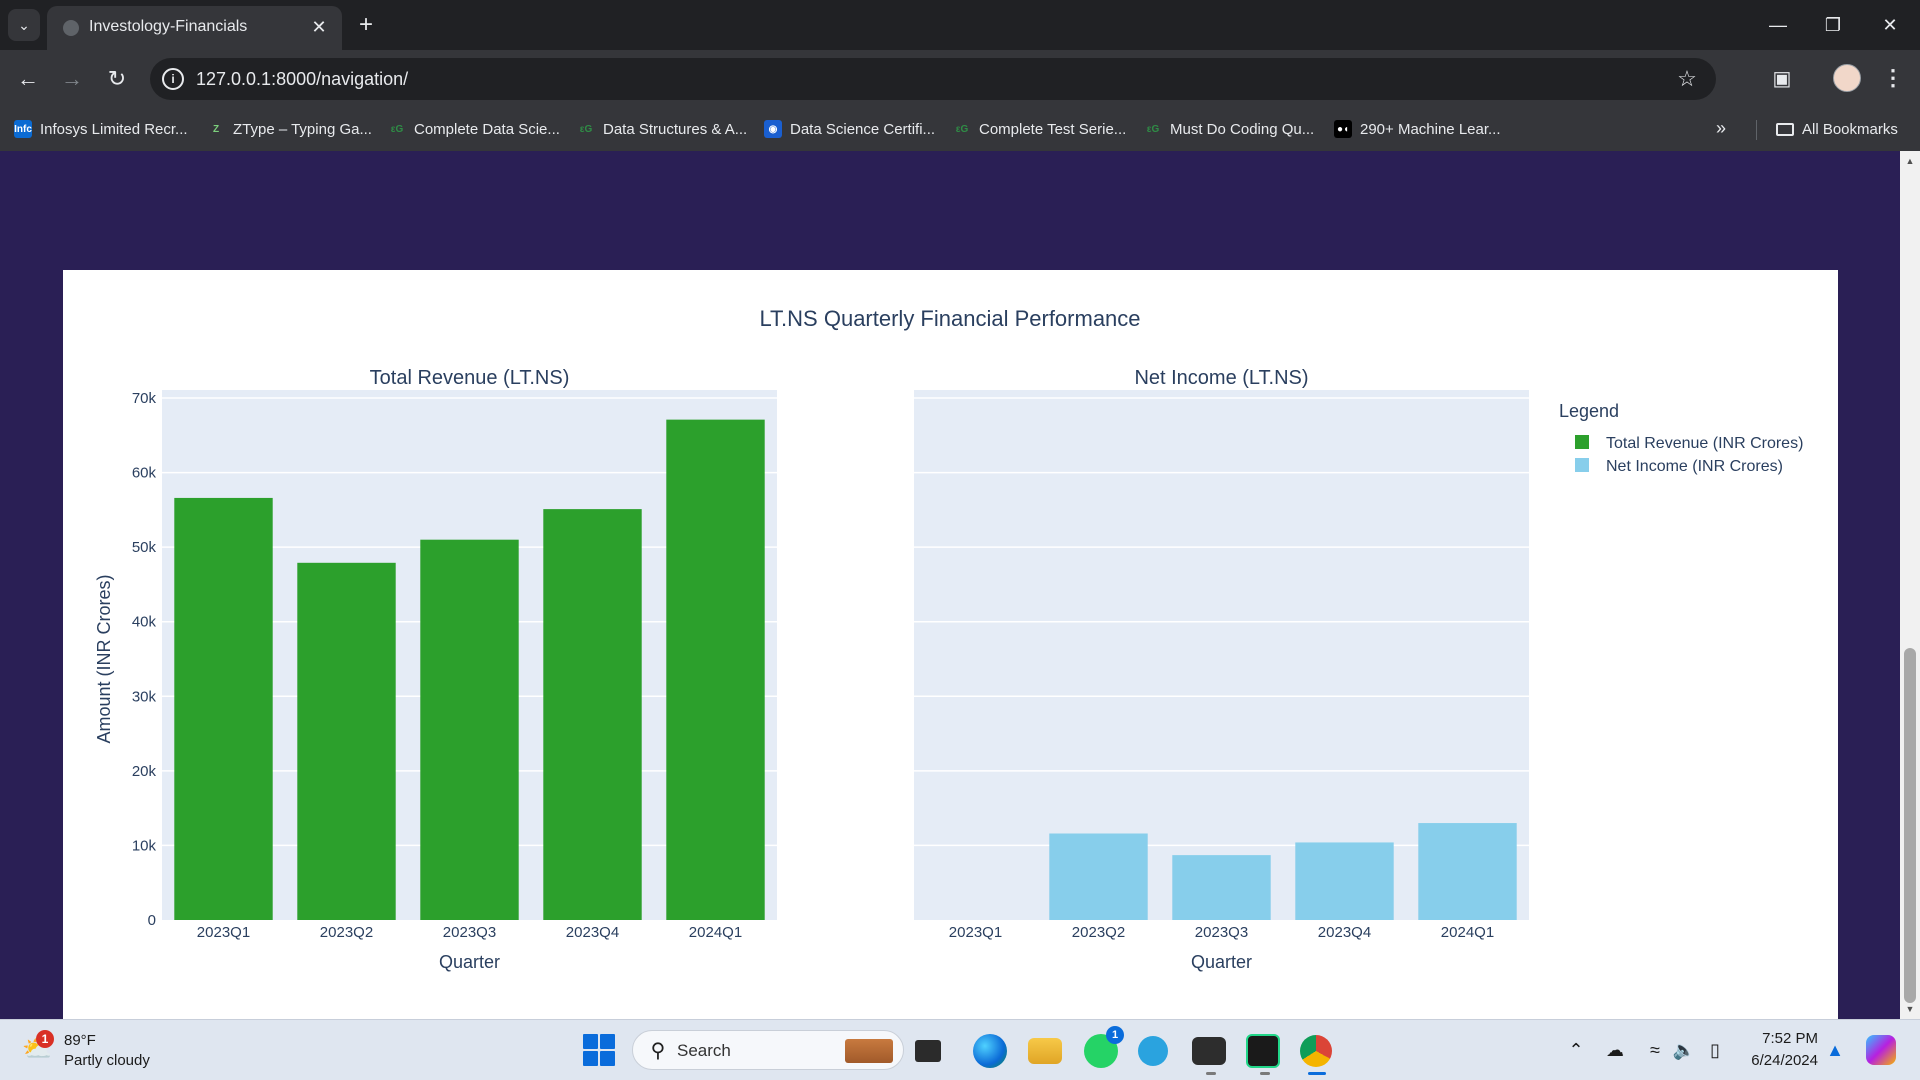  Describe the element at coordinates (24, 25) in the screenshot. I see `tab-search-dropdown-icon: ⌄` at that location.